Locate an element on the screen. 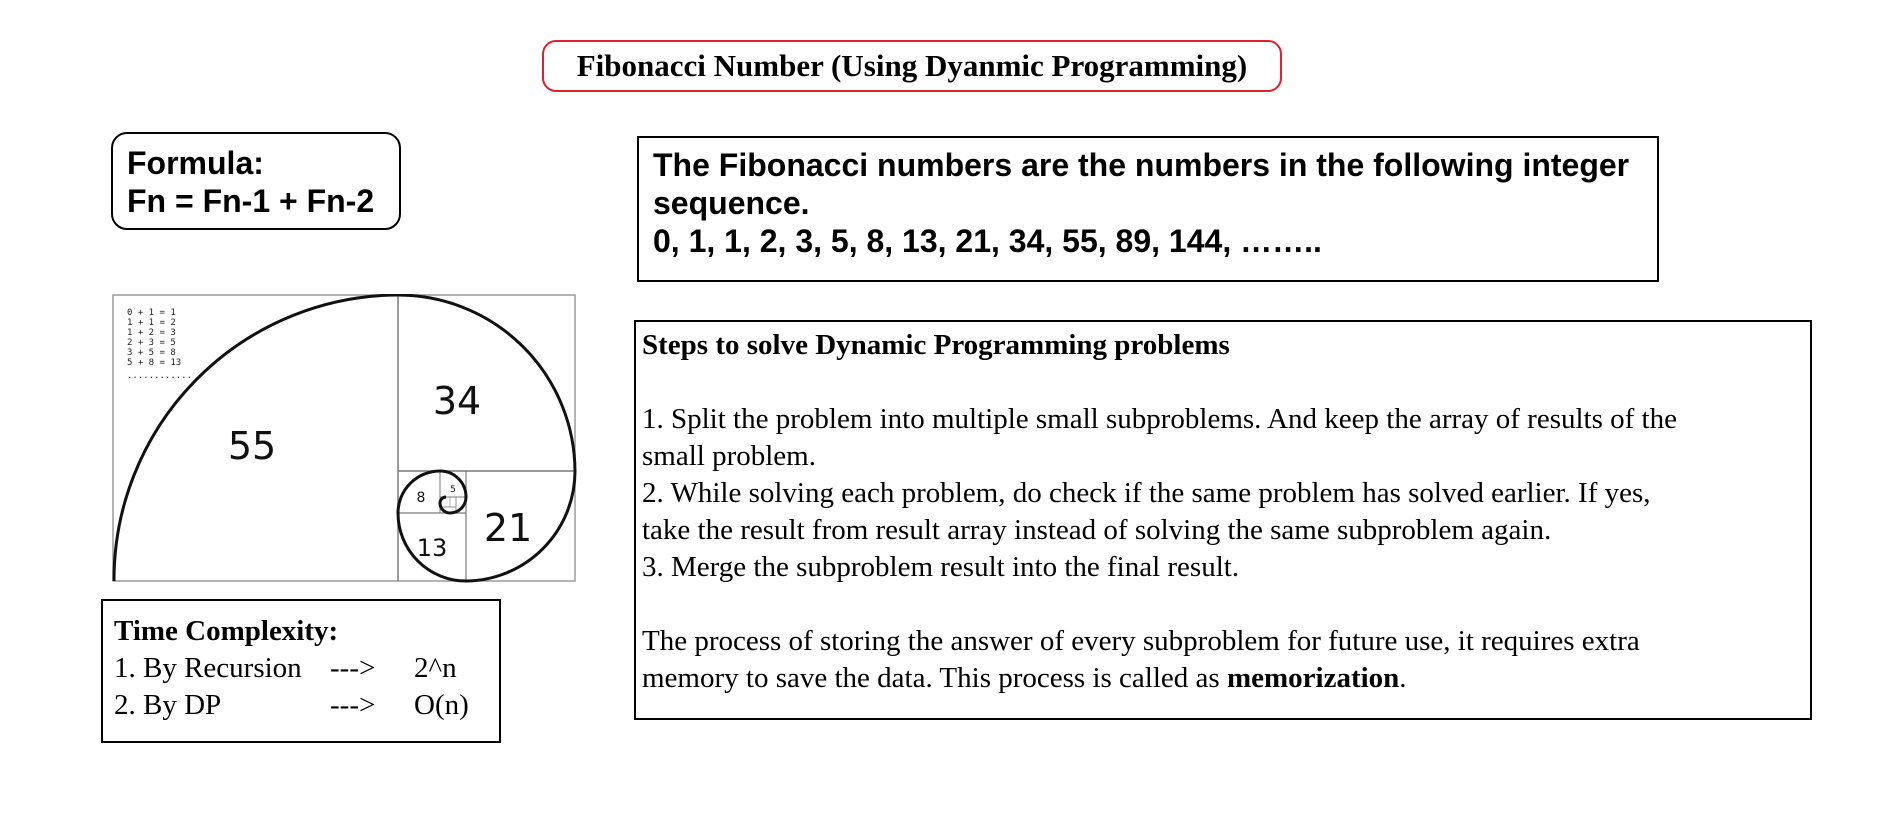 Image resolution: width=1904 pixels, height=832 pixels. memorization-keyword: memorization is located at coordinates (1313, 678).